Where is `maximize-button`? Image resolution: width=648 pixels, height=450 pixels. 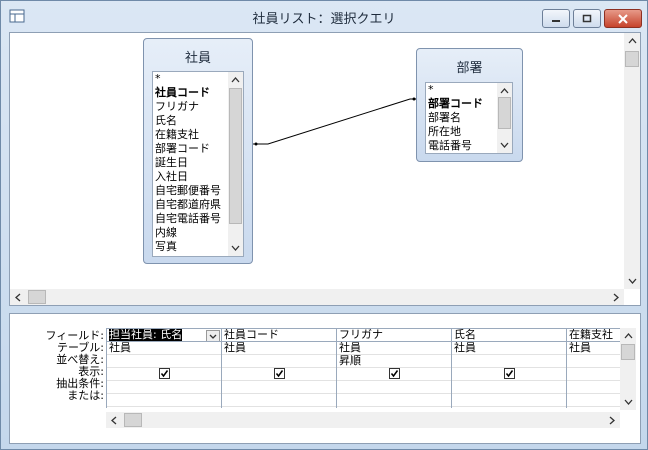 maximize-button is located at coordinates (587, 18).